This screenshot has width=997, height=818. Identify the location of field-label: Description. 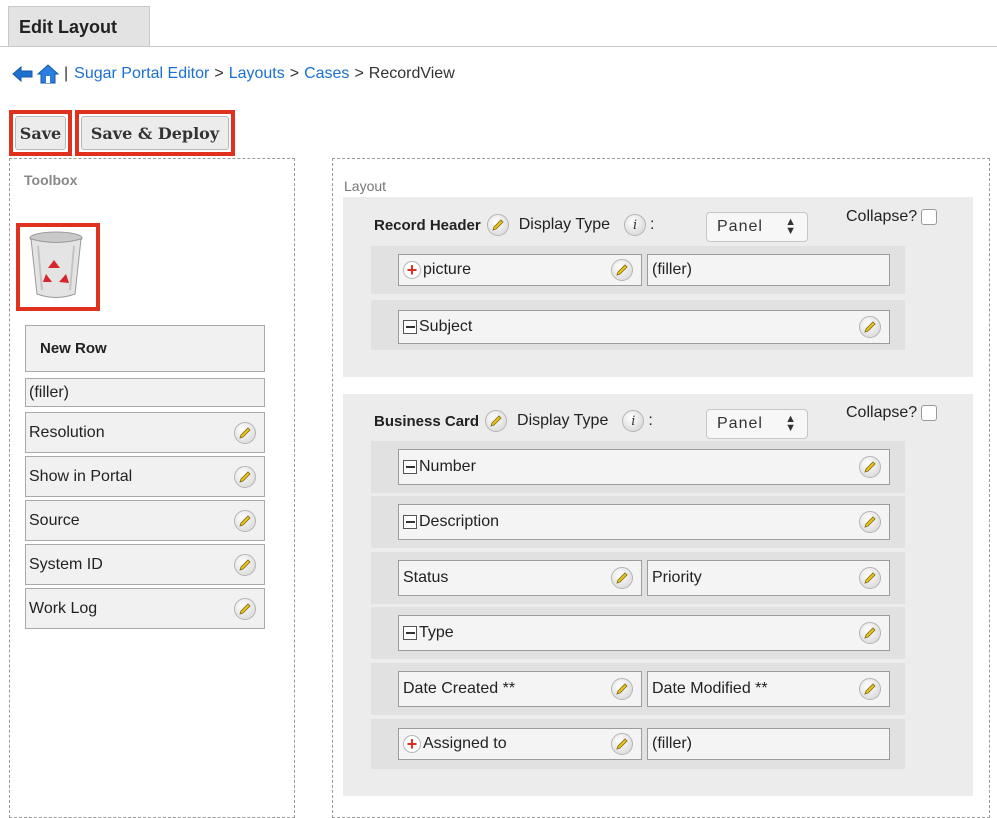
(459, 521).